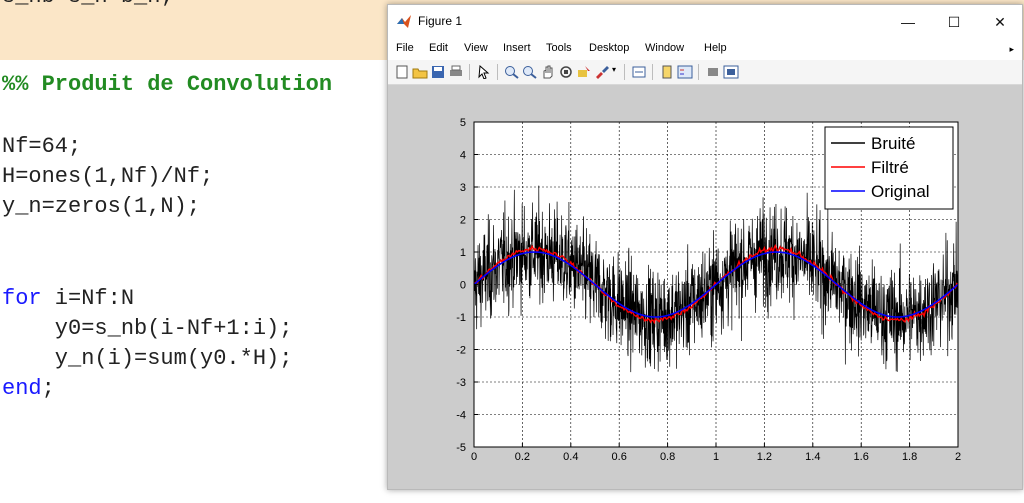 The height and width of the screenshot is (503, 1024). I want to click on code-line-end: end;, so click(28, 389).